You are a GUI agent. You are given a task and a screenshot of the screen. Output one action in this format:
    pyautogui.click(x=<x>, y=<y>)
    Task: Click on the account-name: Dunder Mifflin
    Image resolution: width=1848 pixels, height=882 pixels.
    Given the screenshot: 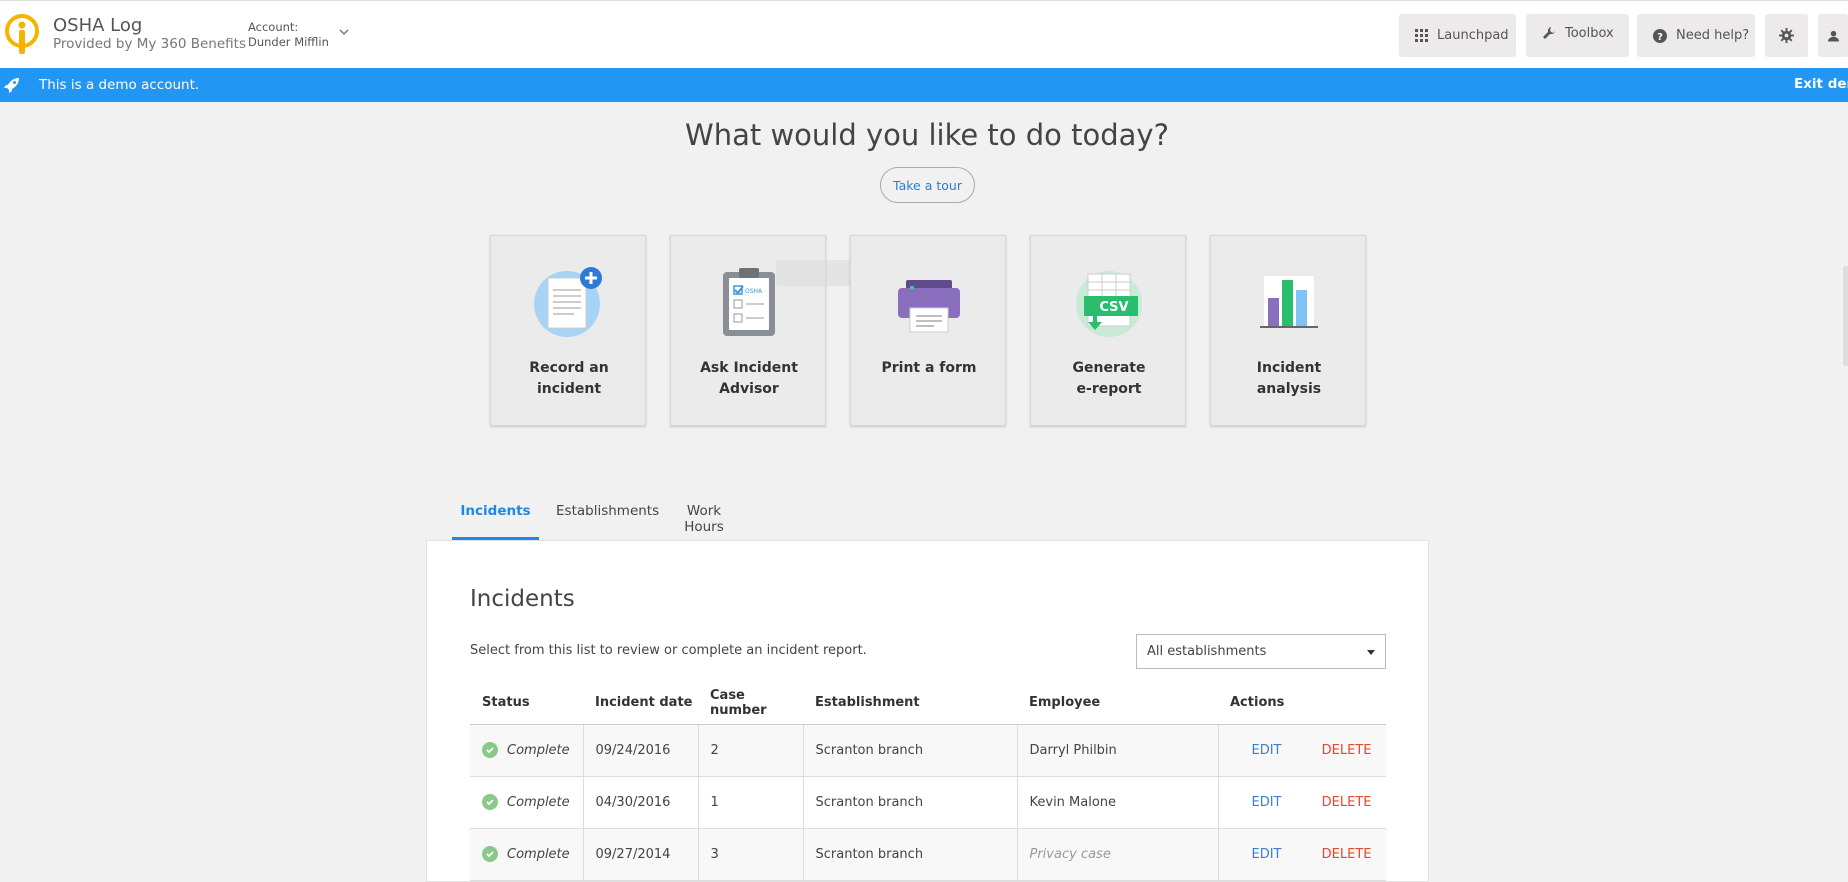 What is the action you would take?
    pyautogui.click(x=288, y=42)
    